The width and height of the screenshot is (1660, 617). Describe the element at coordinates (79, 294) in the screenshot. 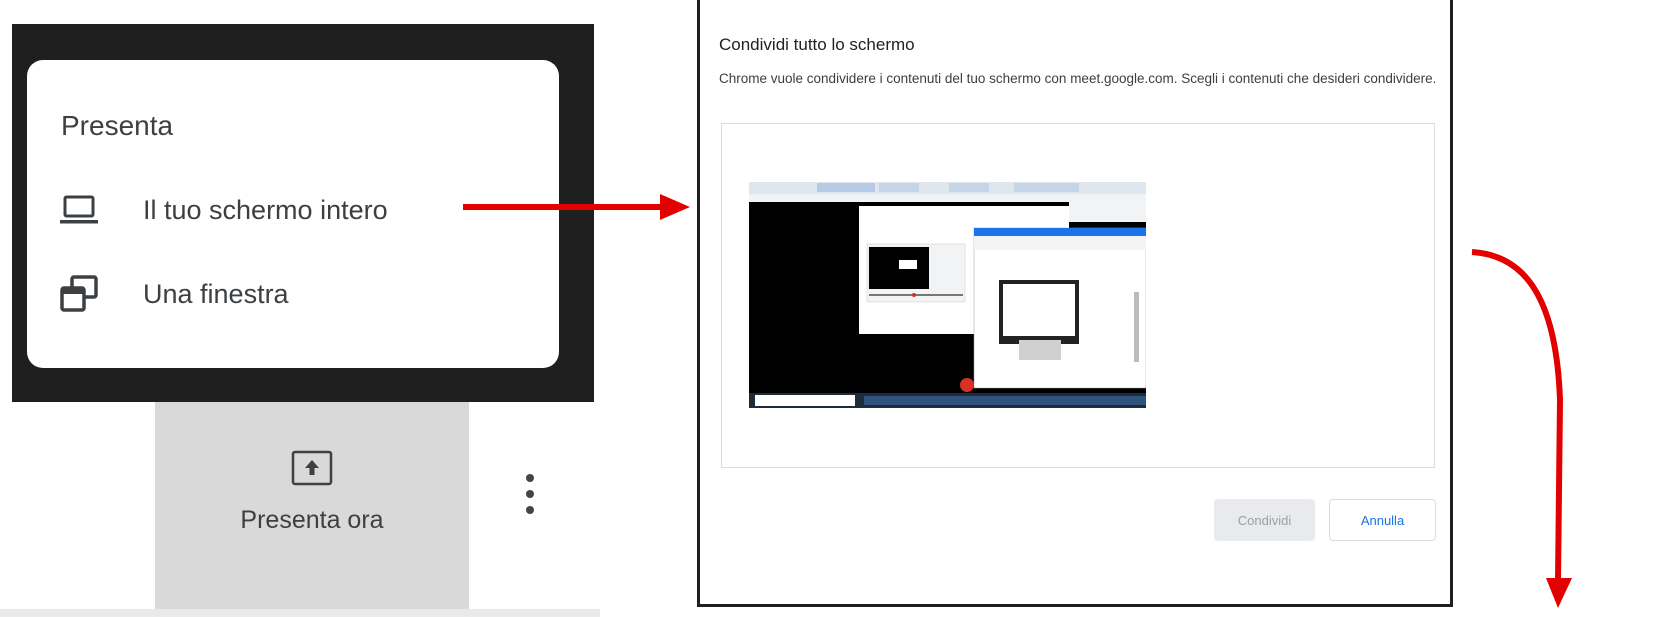

I see `window-icon` at that location.